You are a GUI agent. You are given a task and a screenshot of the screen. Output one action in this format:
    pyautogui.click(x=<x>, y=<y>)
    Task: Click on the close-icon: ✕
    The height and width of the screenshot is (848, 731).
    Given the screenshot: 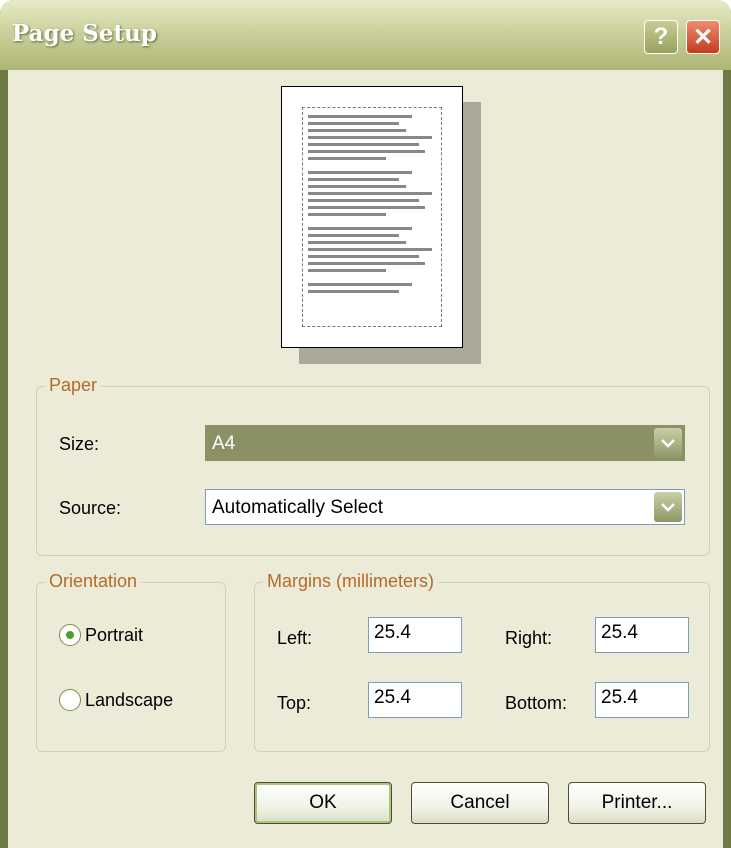 What is the action you would take?
    pyautogui.click(x=703, y=37)
    